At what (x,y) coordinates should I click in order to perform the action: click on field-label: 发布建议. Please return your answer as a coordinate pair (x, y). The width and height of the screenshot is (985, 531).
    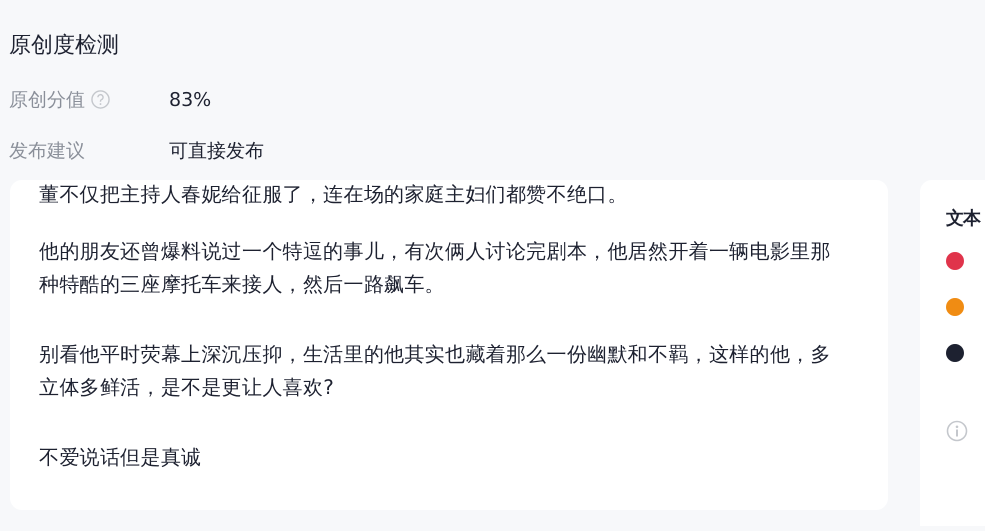
    Looking at the image, I should click on (47, 151).